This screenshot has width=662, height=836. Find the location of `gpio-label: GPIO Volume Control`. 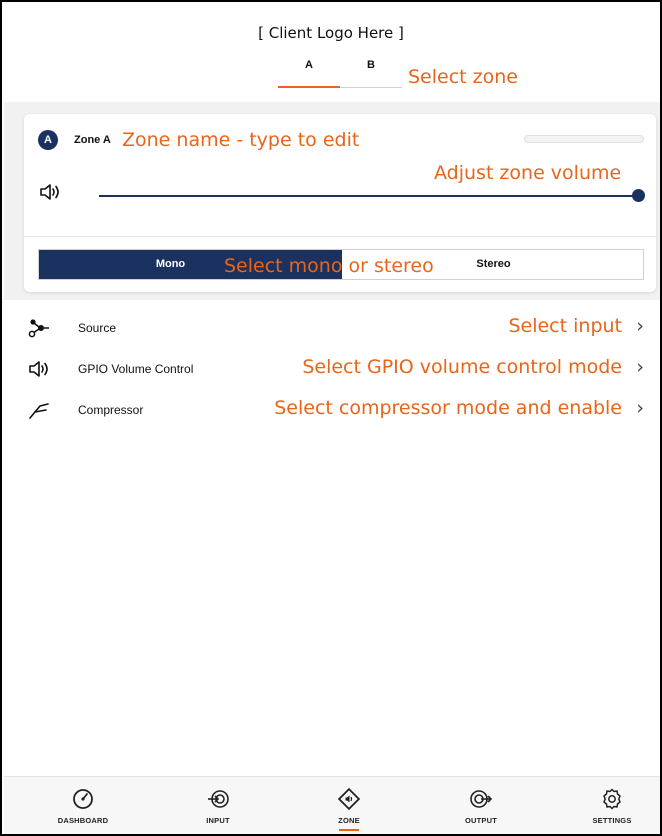

gpio-label: GPIO Volume Control is located at coordinates (136, 369).